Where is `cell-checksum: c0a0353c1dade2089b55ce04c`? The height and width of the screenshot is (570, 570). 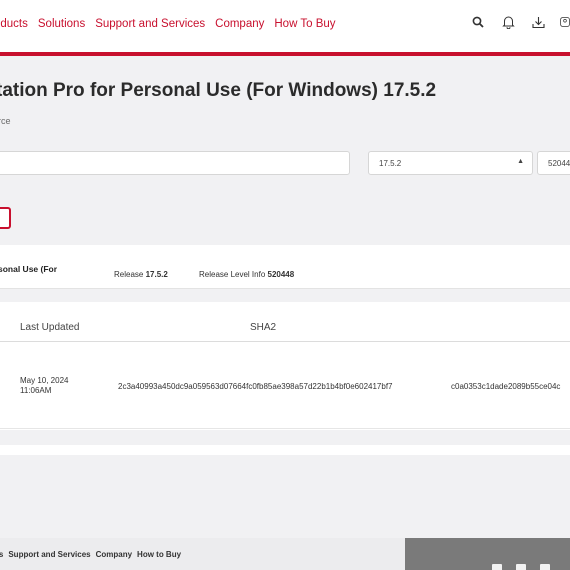
cell-checksum: c0a0353c1dade2089b55ce04c is located at coordinates (506, 386).